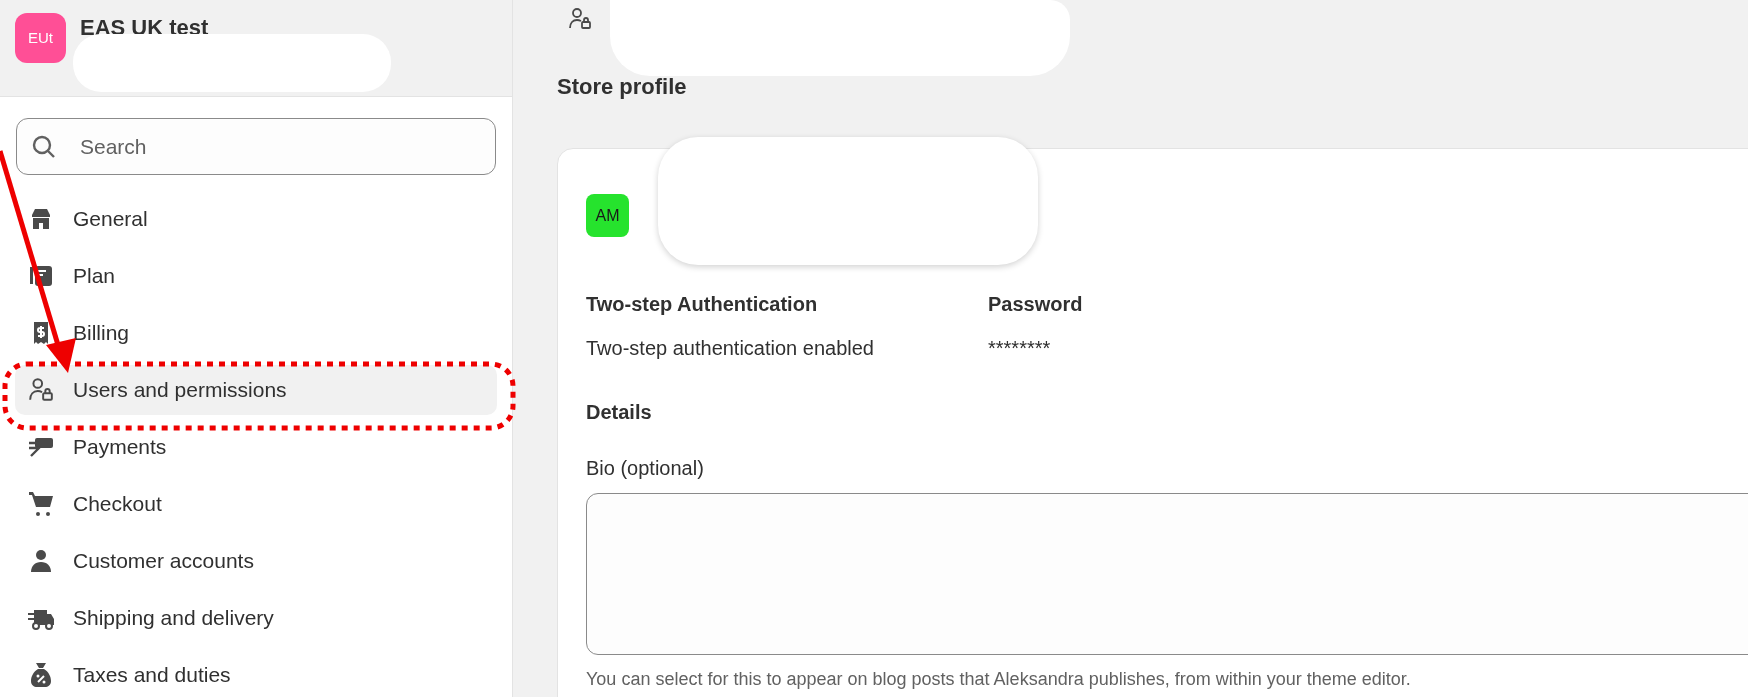  I want to click on user-avatar: AM, so click(607, 215).